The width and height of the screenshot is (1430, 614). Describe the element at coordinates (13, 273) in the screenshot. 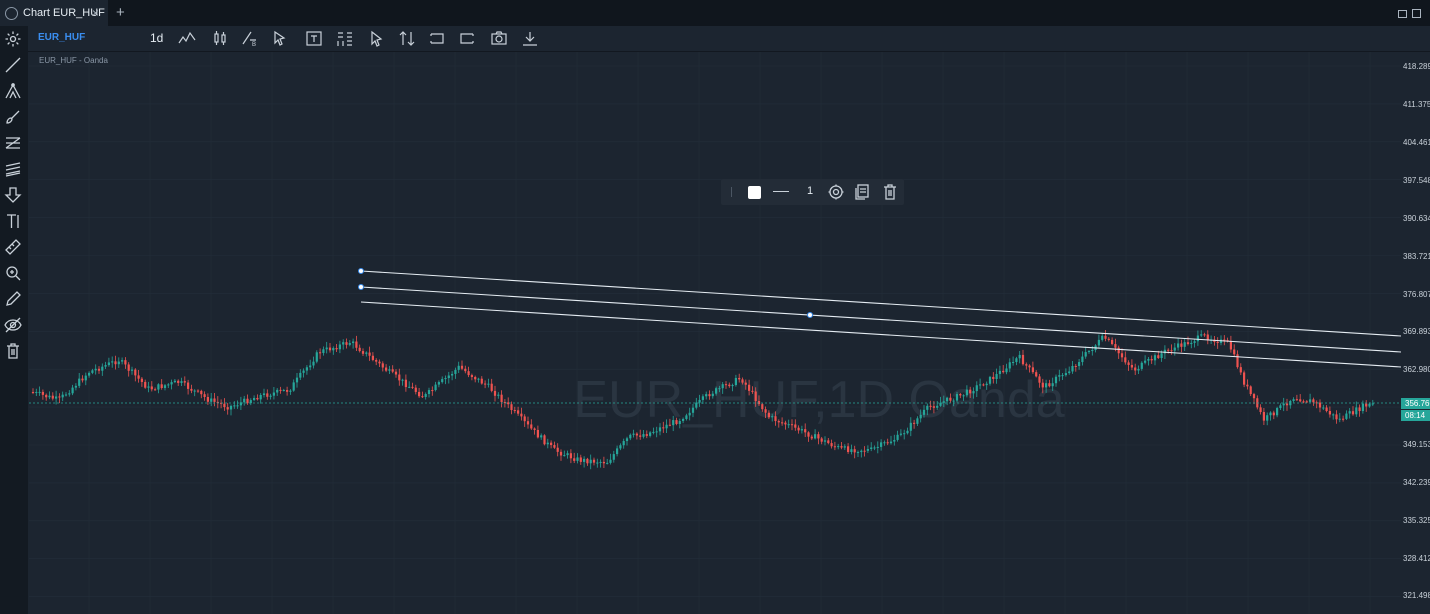

I see `zoom-in-icon` at that location.